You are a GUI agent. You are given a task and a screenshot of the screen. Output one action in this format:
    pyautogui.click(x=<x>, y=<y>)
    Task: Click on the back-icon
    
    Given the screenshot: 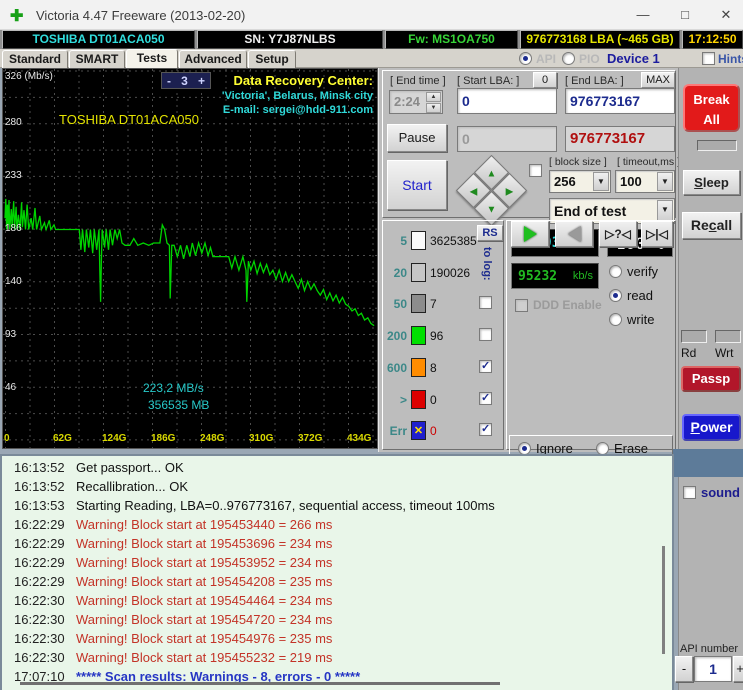 What is the action you would take?
    pyautogui.click(x=574, y=234)
    